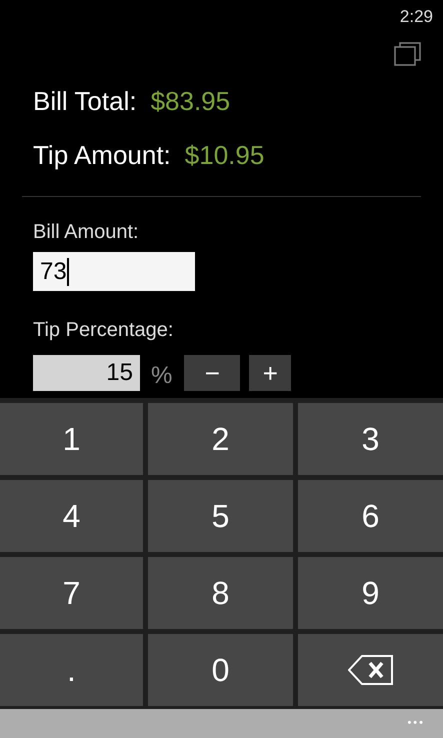 The image size is (443, 738). What do you see at coordinates (86, 232) in the screenshot?
I see `field-label: Bill Amount:` at bounding box center [86, 232].